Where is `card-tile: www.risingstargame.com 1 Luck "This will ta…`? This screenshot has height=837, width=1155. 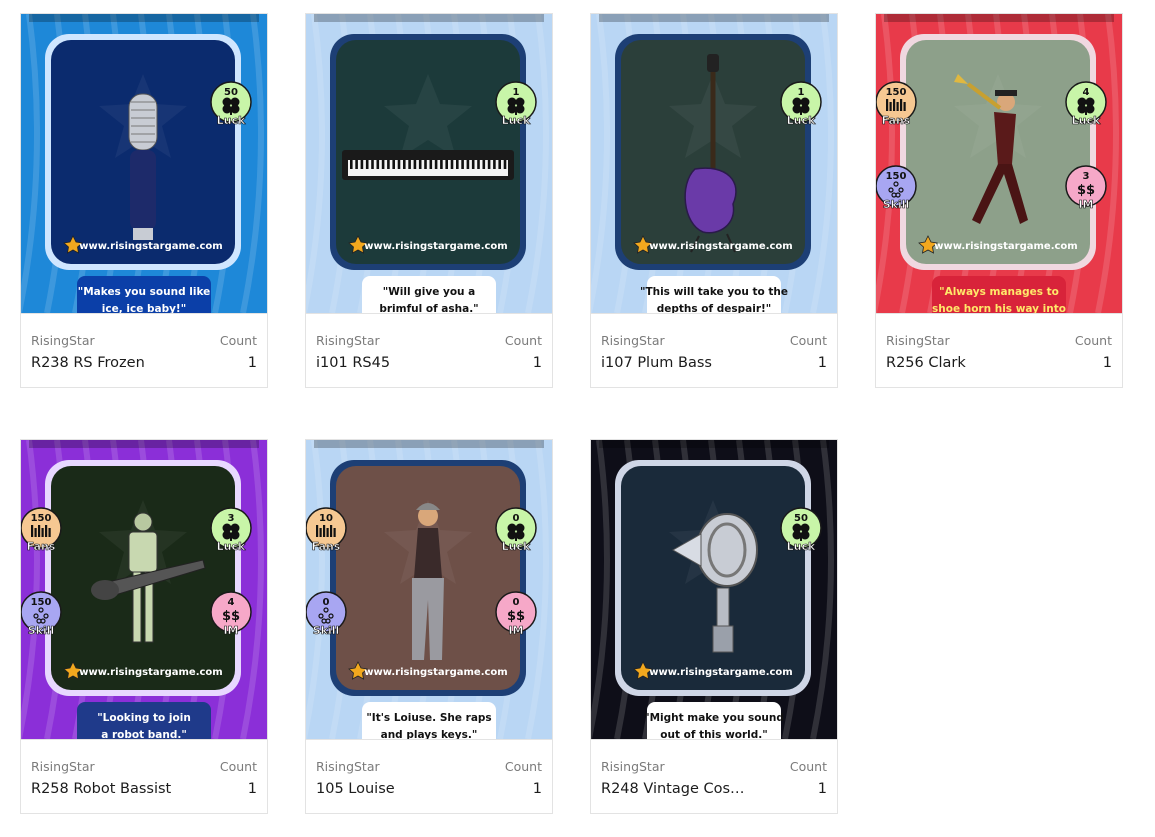 card-tile: www.risingstargame.com 1 Luck "This will ta… is located at coordinates (714, 200).